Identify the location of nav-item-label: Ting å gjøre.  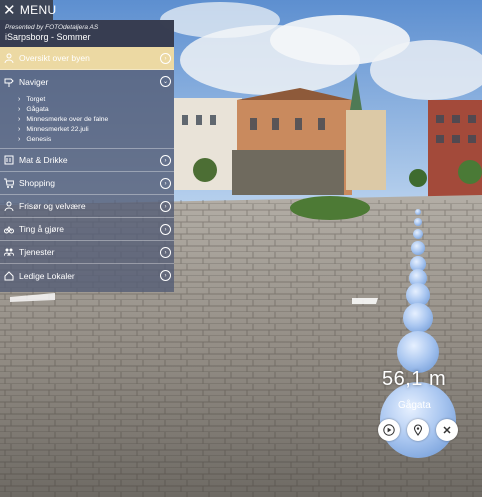
(42, 229).